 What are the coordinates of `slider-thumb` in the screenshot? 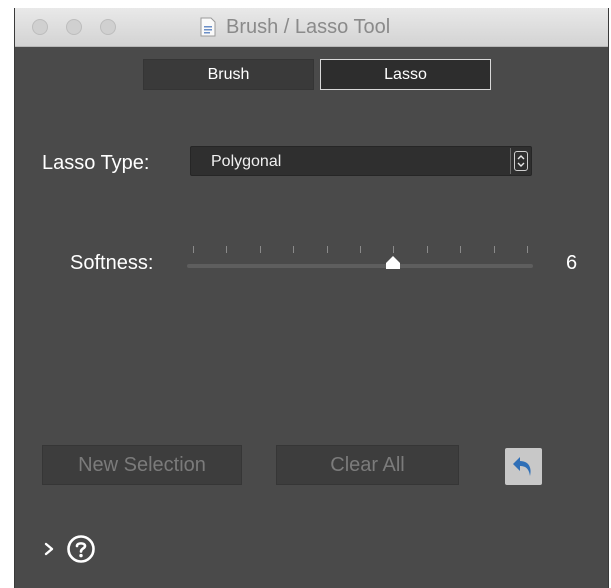 It's located at (393, 262).